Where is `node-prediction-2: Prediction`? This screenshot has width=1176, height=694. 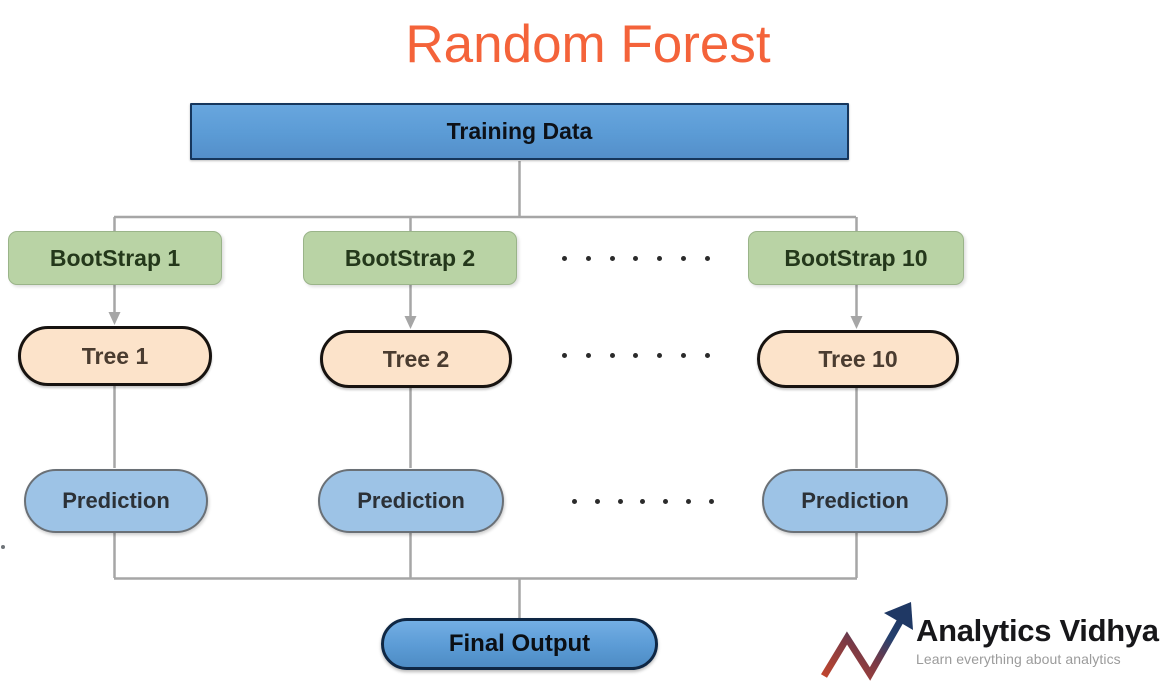 node-prediction-2: Prediction is located at coordinates (411, 501).